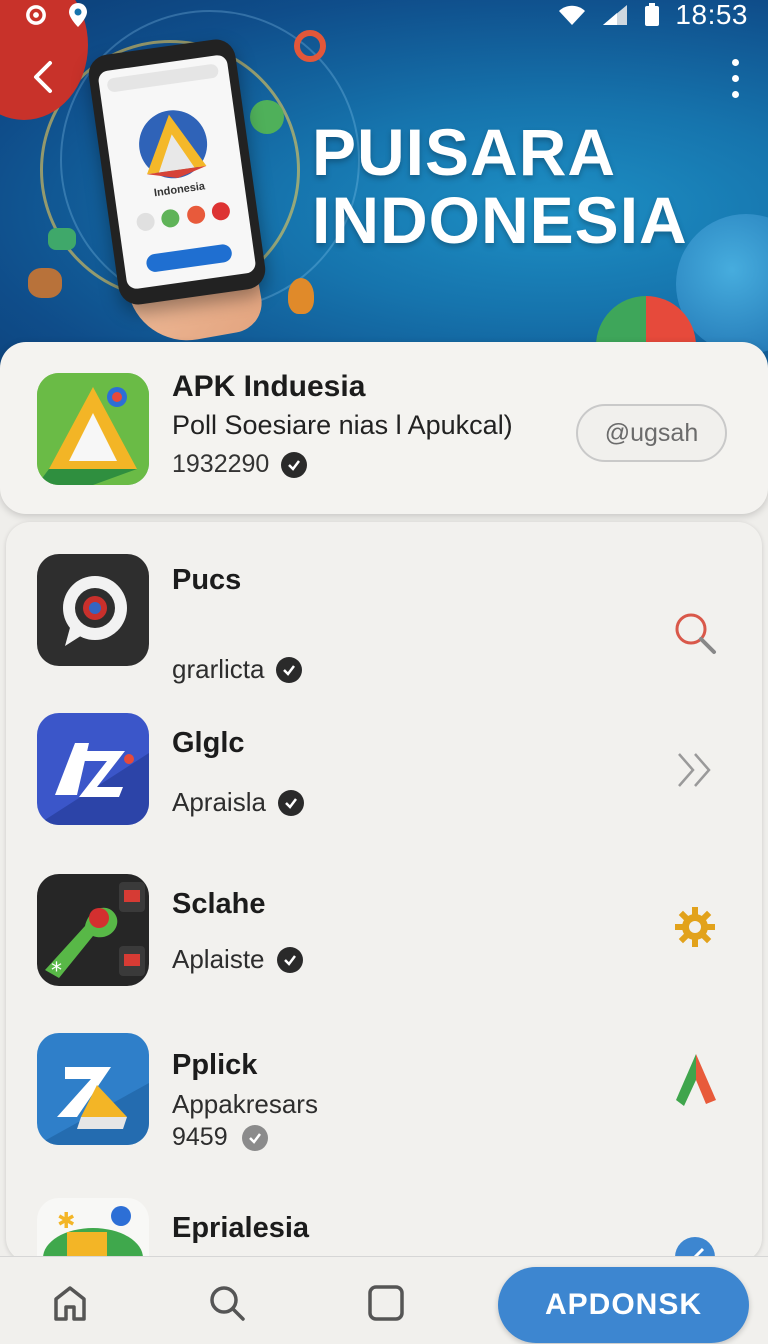 This screenshot has width=768, height=1344. What do you see at coordinates (189, 258) in the screenshot?
I see `phone-cta` at bounding box center [189, 258].